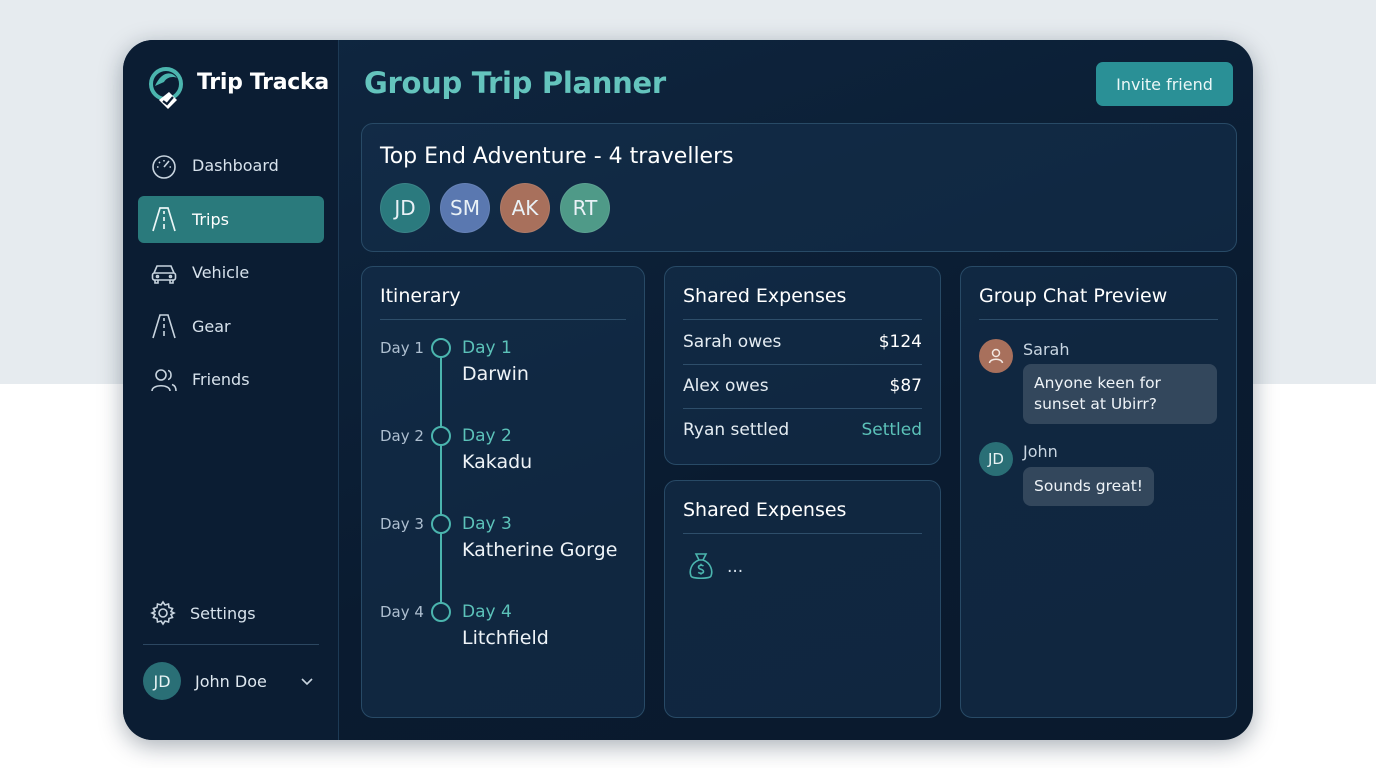 The height and width of the screenshot is (768, 1376). I want to click on person-icon, so click(996, 356).